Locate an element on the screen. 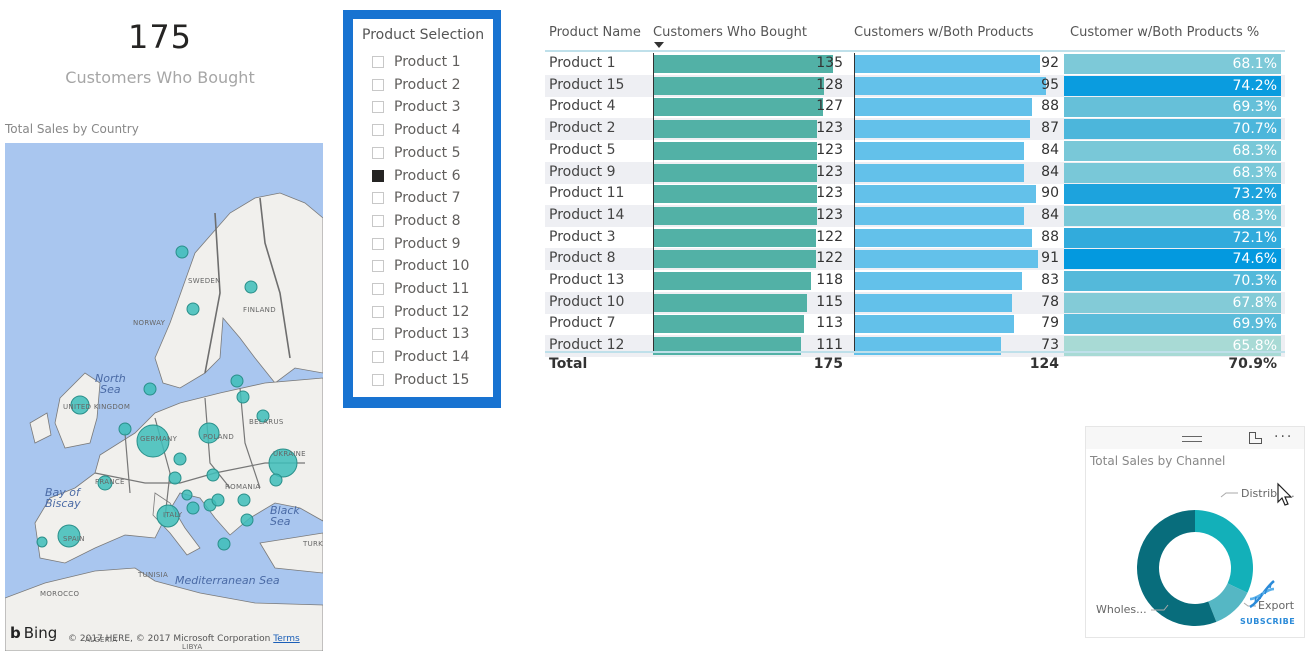 Image resolution: width=1310 pixels, height=668 pixels. cell-product-name: Product 2 is located at coordinates (582, 128).